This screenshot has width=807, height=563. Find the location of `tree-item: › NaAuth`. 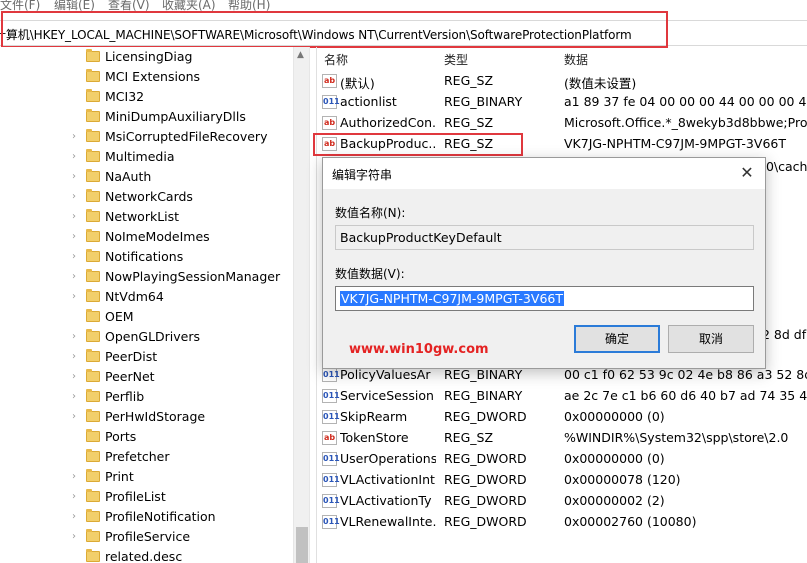

tree-item: › NaAuth is located at coordinates (146, 177).